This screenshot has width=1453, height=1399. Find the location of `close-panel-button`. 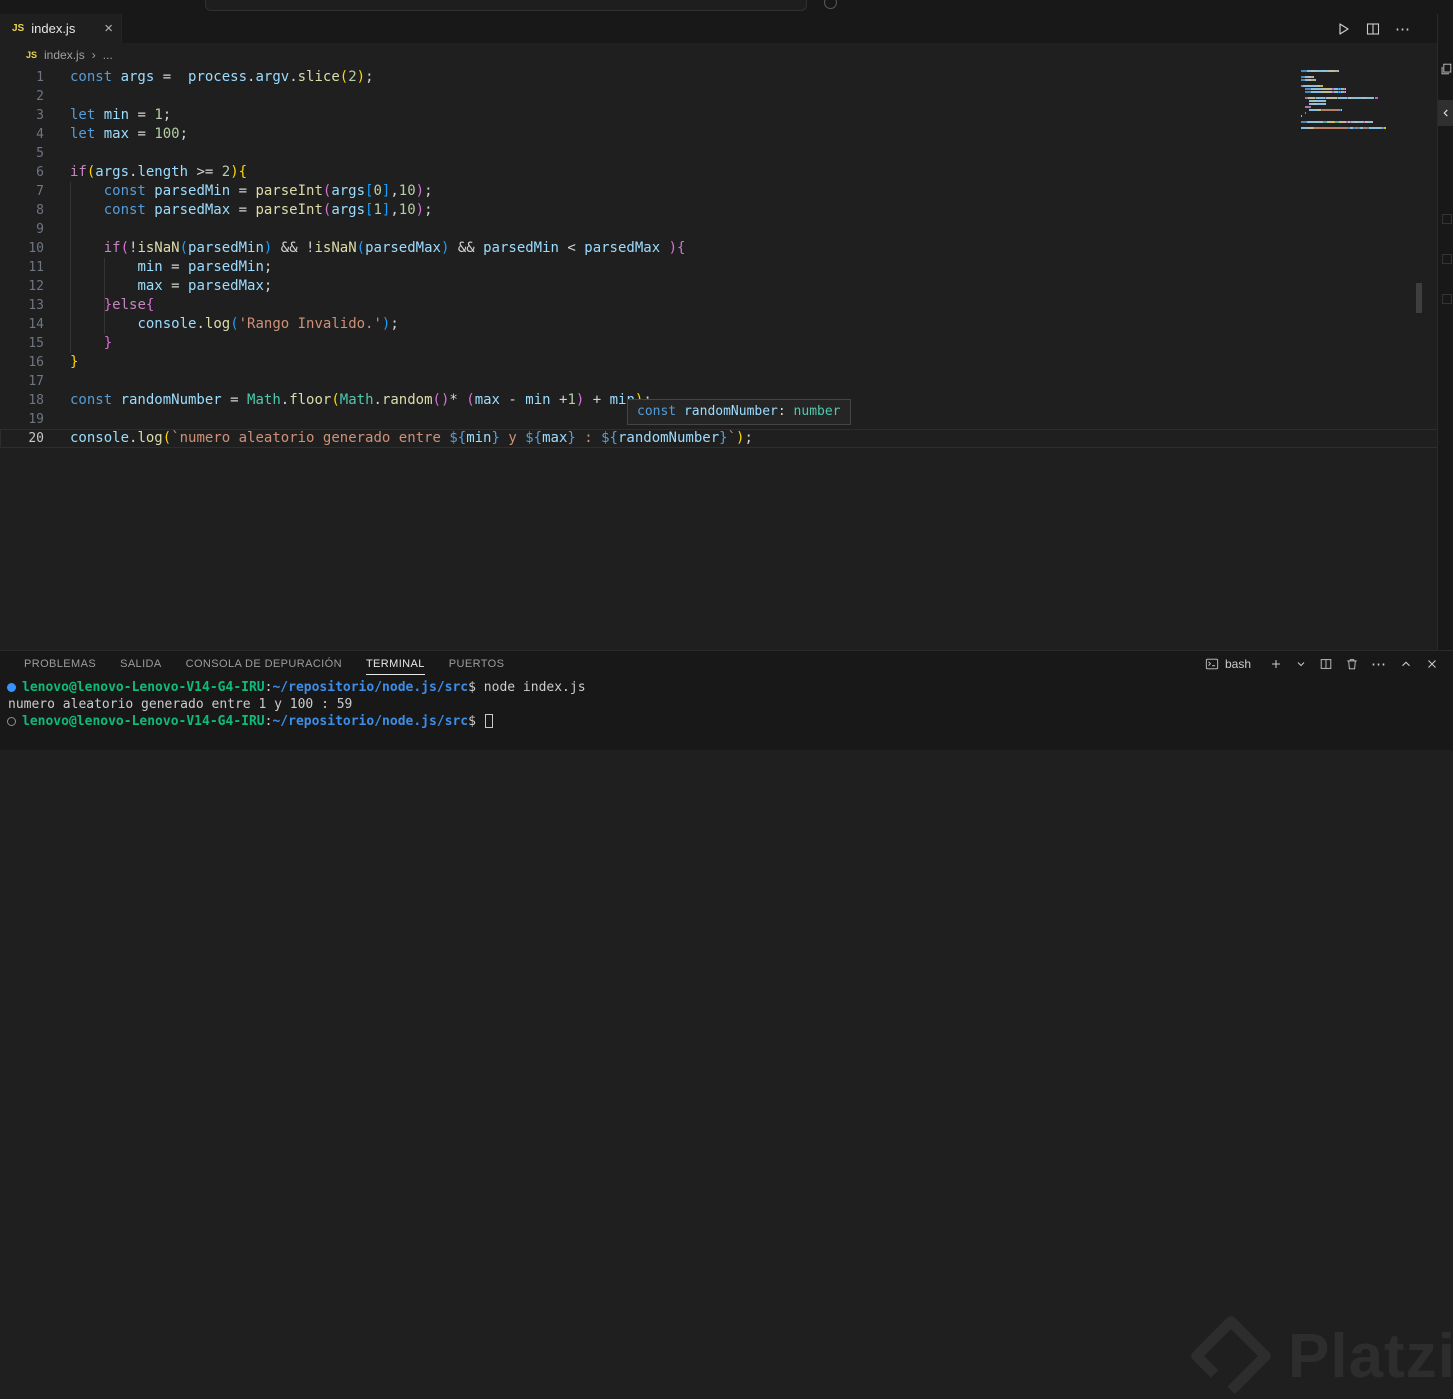

close-panel-button is located at coordinates (1432, 664).